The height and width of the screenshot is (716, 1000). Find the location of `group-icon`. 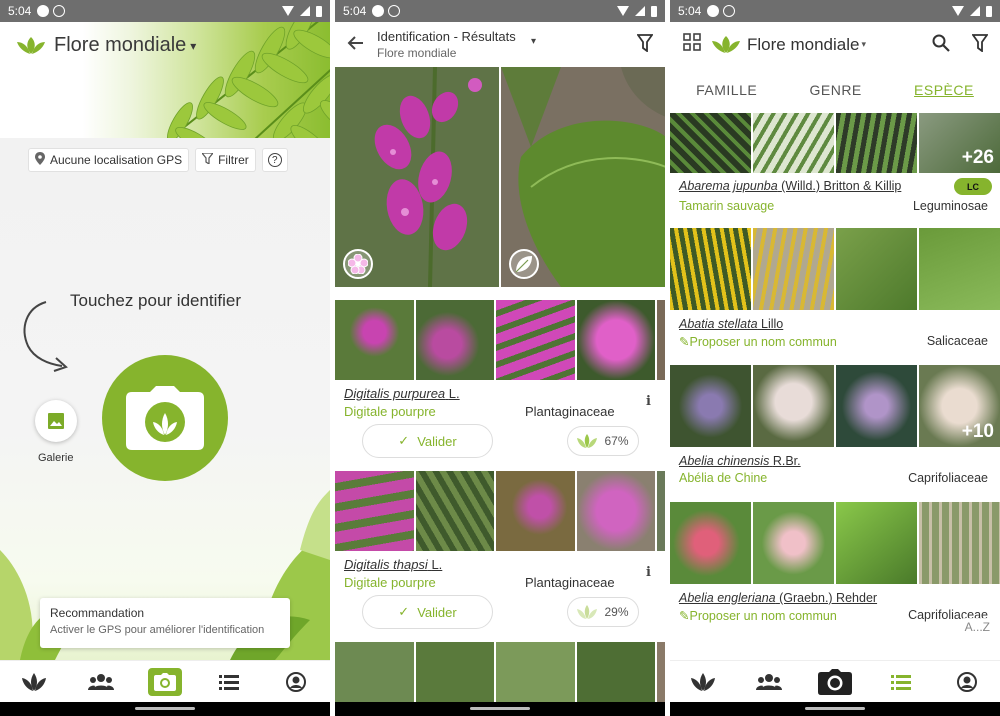

group-icon is located at coordinates (769, 681).